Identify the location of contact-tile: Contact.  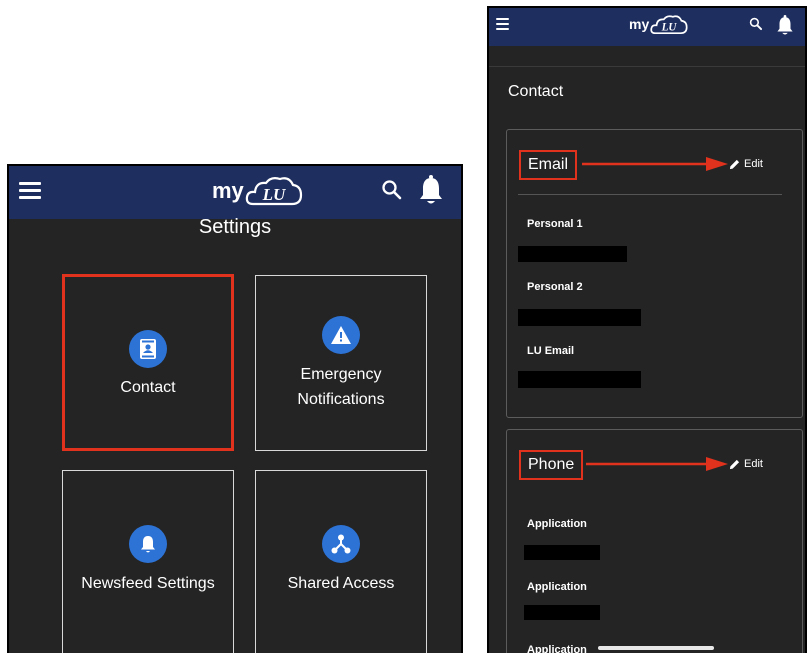
(148, 362).